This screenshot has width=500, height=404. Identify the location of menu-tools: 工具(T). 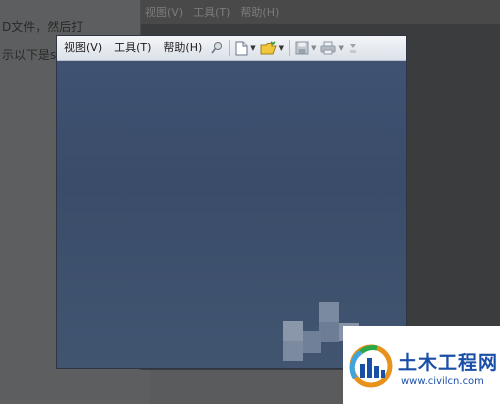
(132, 48).